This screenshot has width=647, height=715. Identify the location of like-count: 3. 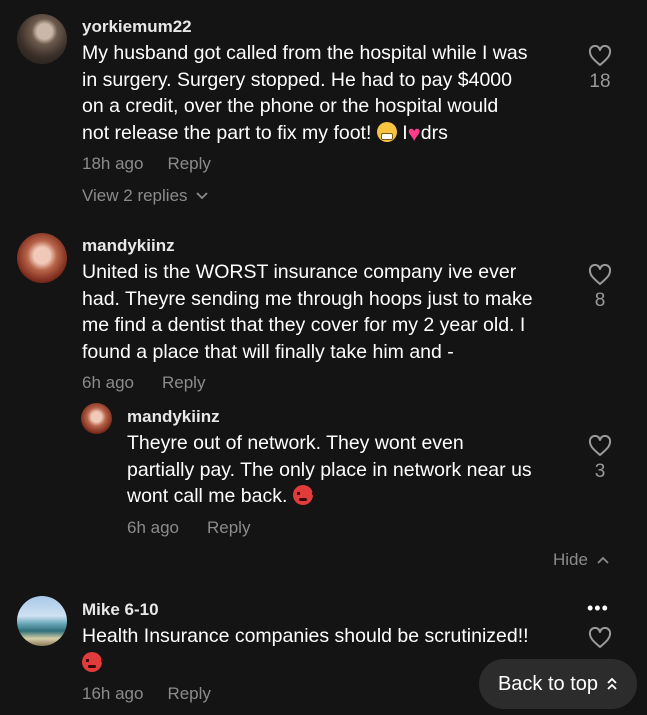
(600, 471).